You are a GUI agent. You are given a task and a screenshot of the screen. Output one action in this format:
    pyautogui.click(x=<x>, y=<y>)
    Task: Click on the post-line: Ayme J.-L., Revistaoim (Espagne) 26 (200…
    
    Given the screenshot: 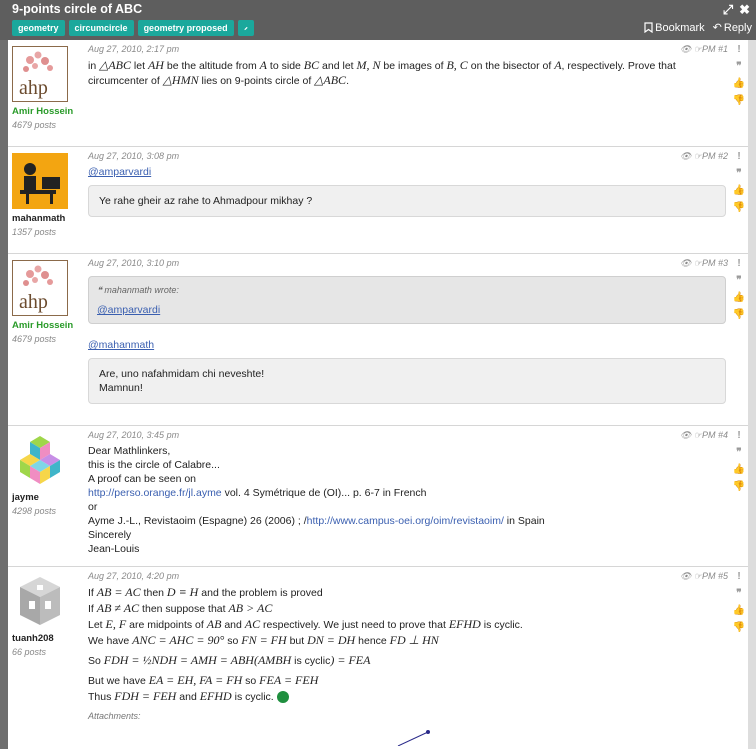 What is the action you would take?
    pyautogui.click(x=407, y=521)
    